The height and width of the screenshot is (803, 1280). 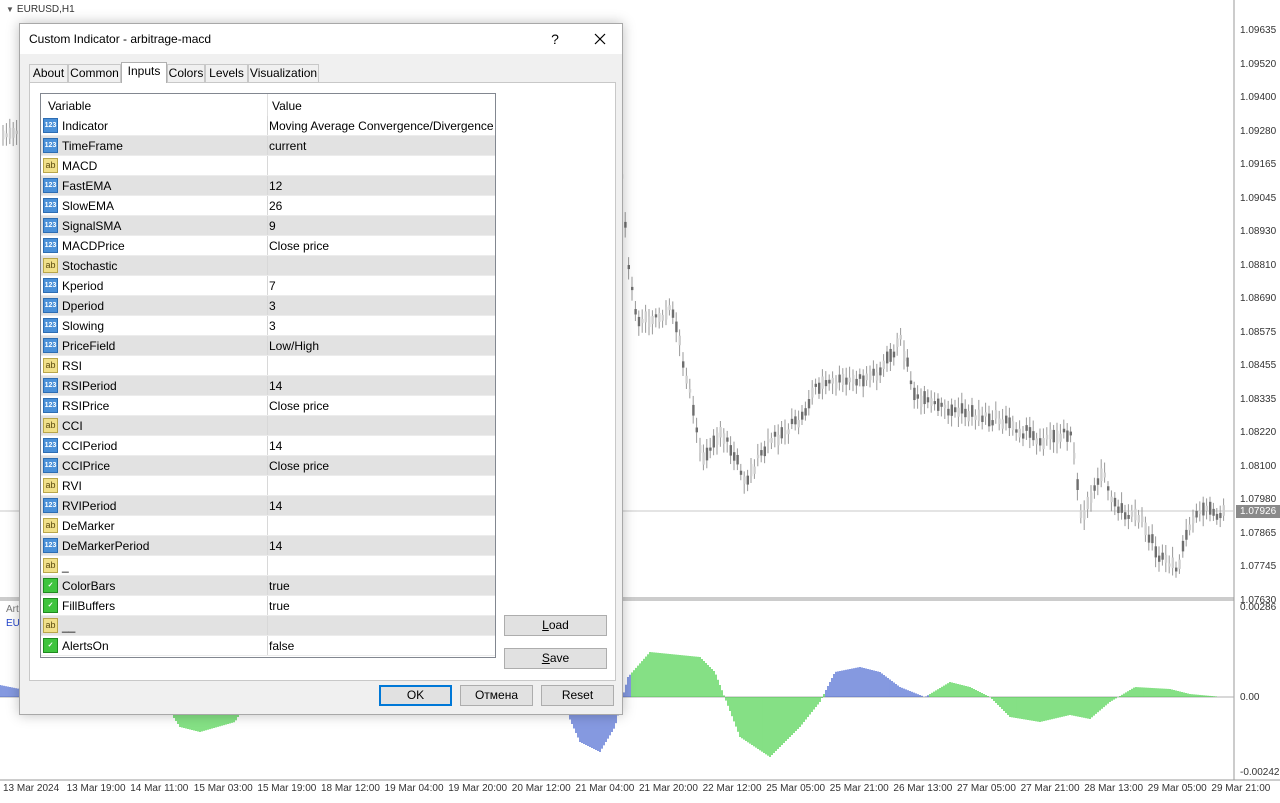 What do you see at coordinates (268, 226) in the screenshot?
I see `input-row: 123 SignalSMA 9` at bounding box center [268, 226].